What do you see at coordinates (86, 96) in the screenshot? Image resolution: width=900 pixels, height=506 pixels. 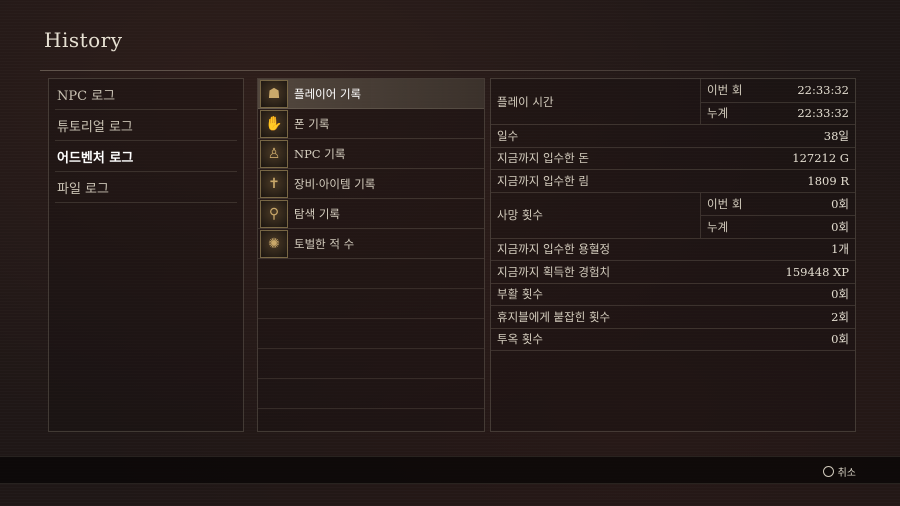 I see `category-label: NPC 로그` at bounding box center [86, 96].